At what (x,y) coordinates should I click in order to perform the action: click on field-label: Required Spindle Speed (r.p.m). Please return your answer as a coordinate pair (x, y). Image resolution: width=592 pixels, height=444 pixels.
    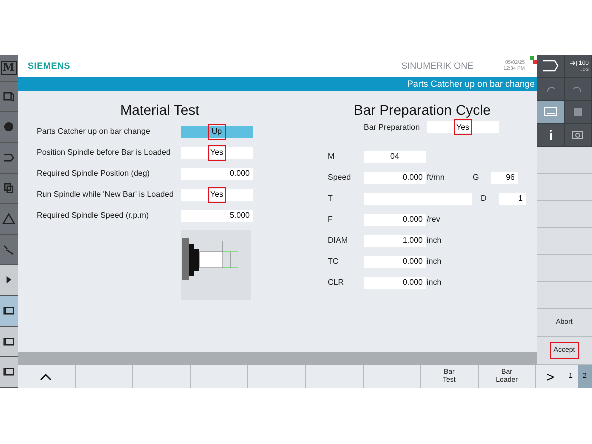
    Looking at the image, I should click on (93, 215).